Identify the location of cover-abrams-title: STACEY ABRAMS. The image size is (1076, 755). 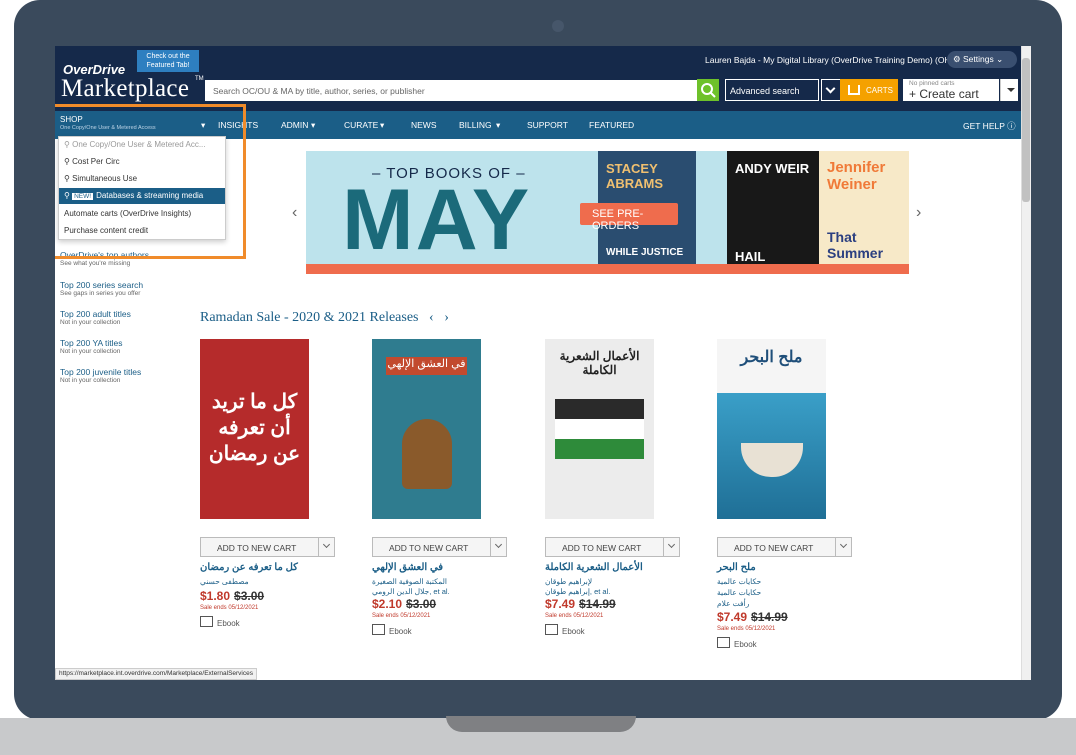
(635, 176).